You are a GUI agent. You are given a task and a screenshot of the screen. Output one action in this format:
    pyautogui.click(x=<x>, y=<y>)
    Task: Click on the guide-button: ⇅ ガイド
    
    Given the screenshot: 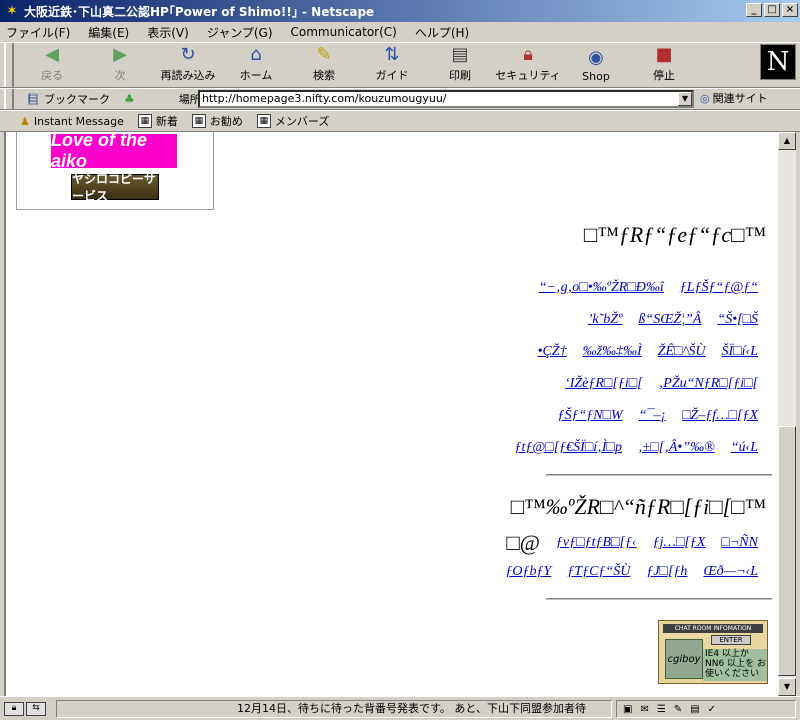 What is the action you would take?
    pyautogui.click(x=392, y=64)
    